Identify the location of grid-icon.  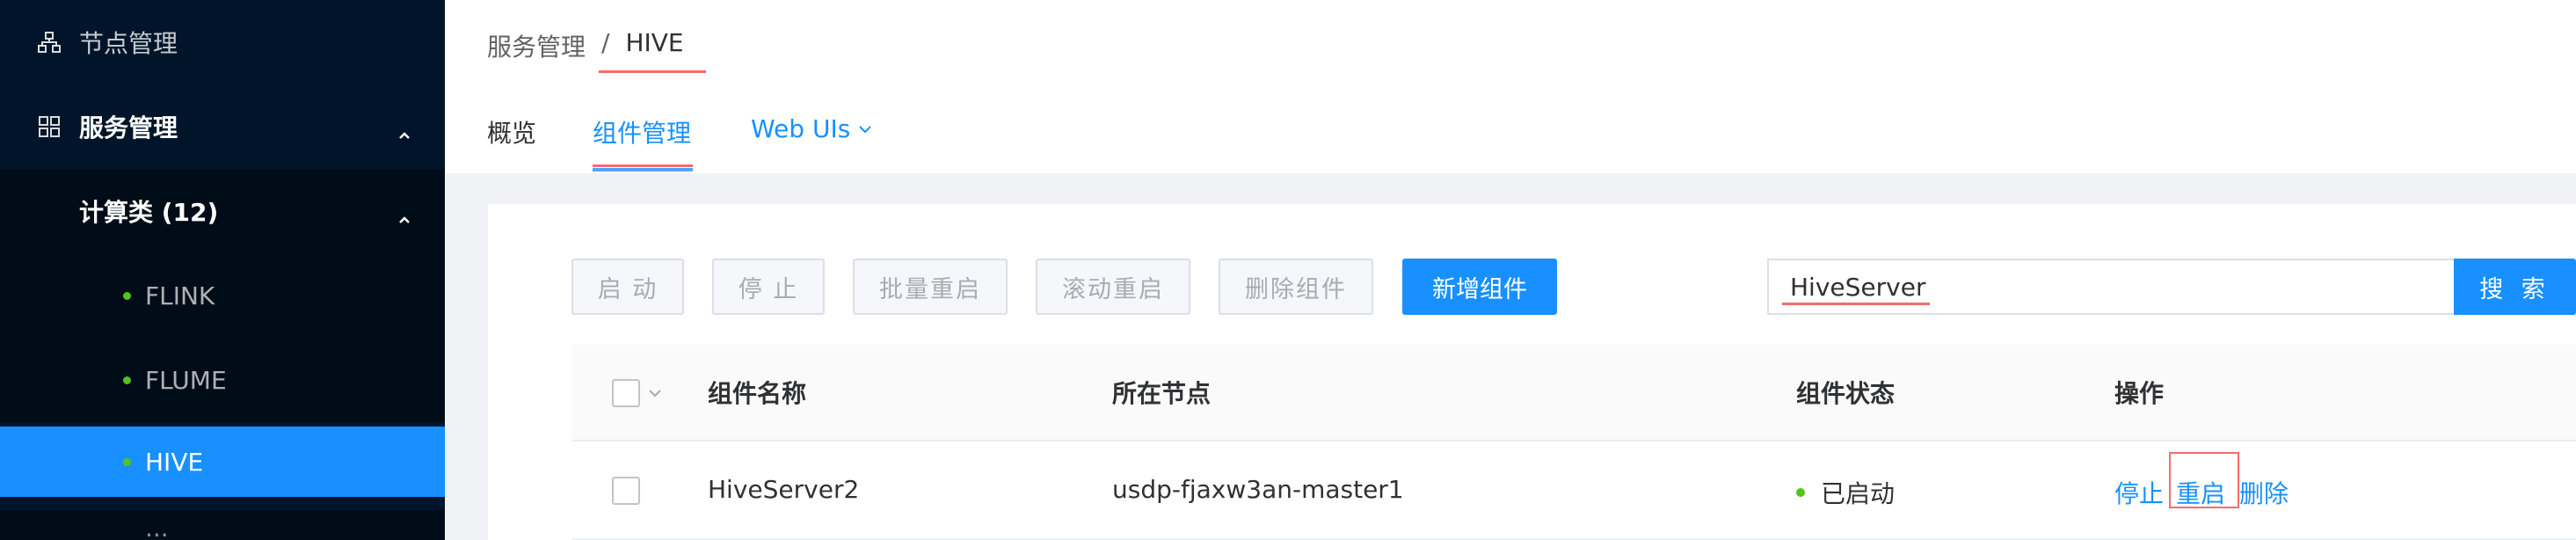
(49, 126).